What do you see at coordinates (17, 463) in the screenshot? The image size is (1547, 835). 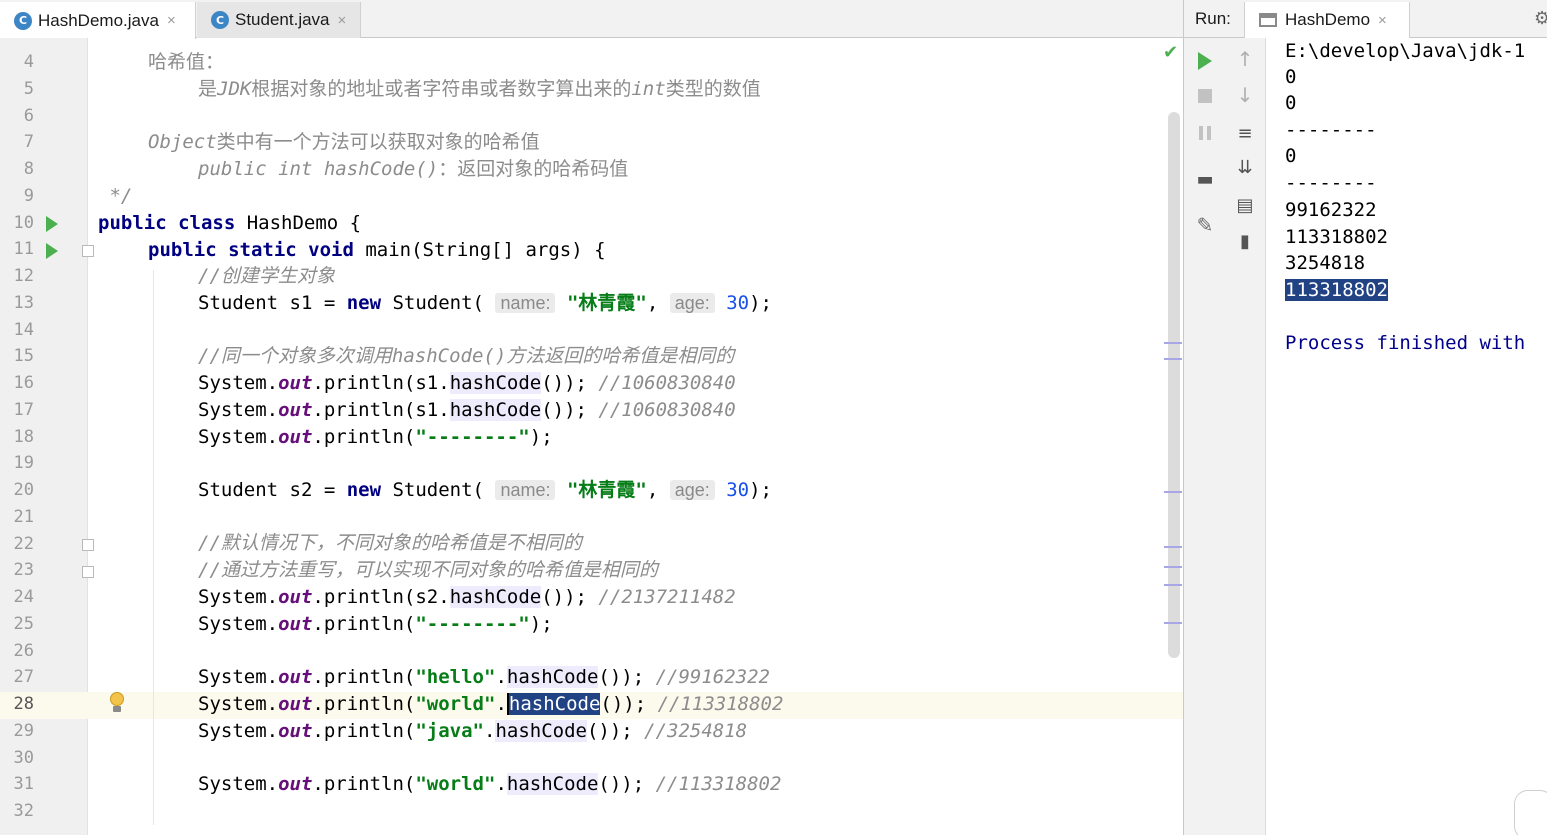 I see `line-number: 19` at bounding box center [17, 463].